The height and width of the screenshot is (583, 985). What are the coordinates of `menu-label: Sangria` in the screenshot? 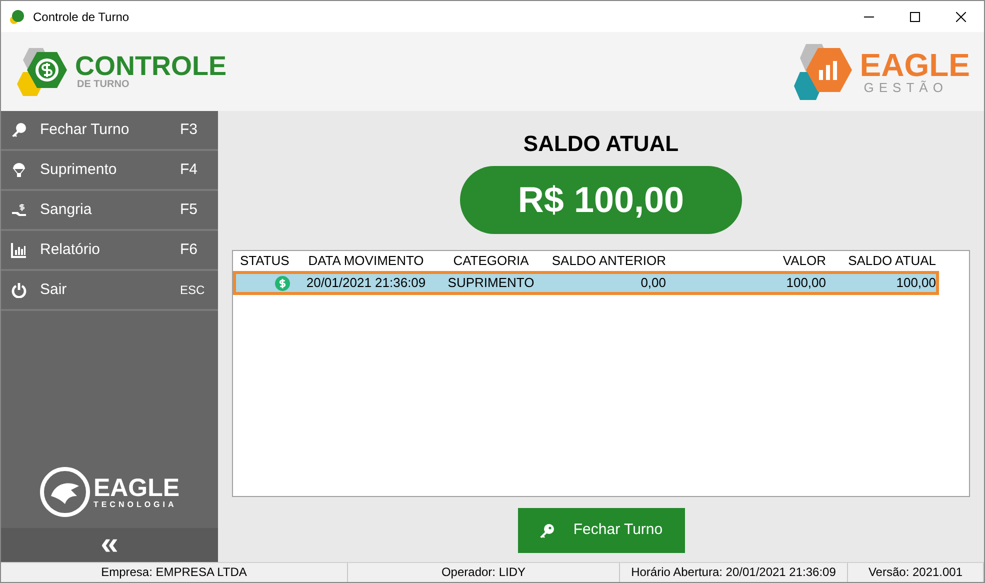 It's located at (66, 210).